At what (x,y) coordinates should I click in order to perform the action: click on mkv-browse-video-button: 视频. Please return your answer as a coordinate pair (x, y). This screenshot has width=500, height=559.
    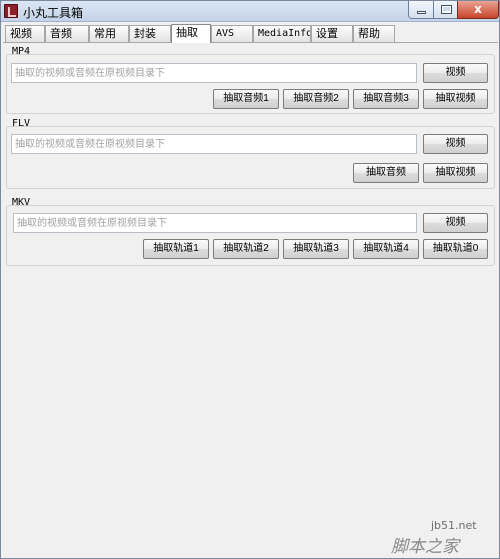
    Looking at the image, I should click on (455, 223).